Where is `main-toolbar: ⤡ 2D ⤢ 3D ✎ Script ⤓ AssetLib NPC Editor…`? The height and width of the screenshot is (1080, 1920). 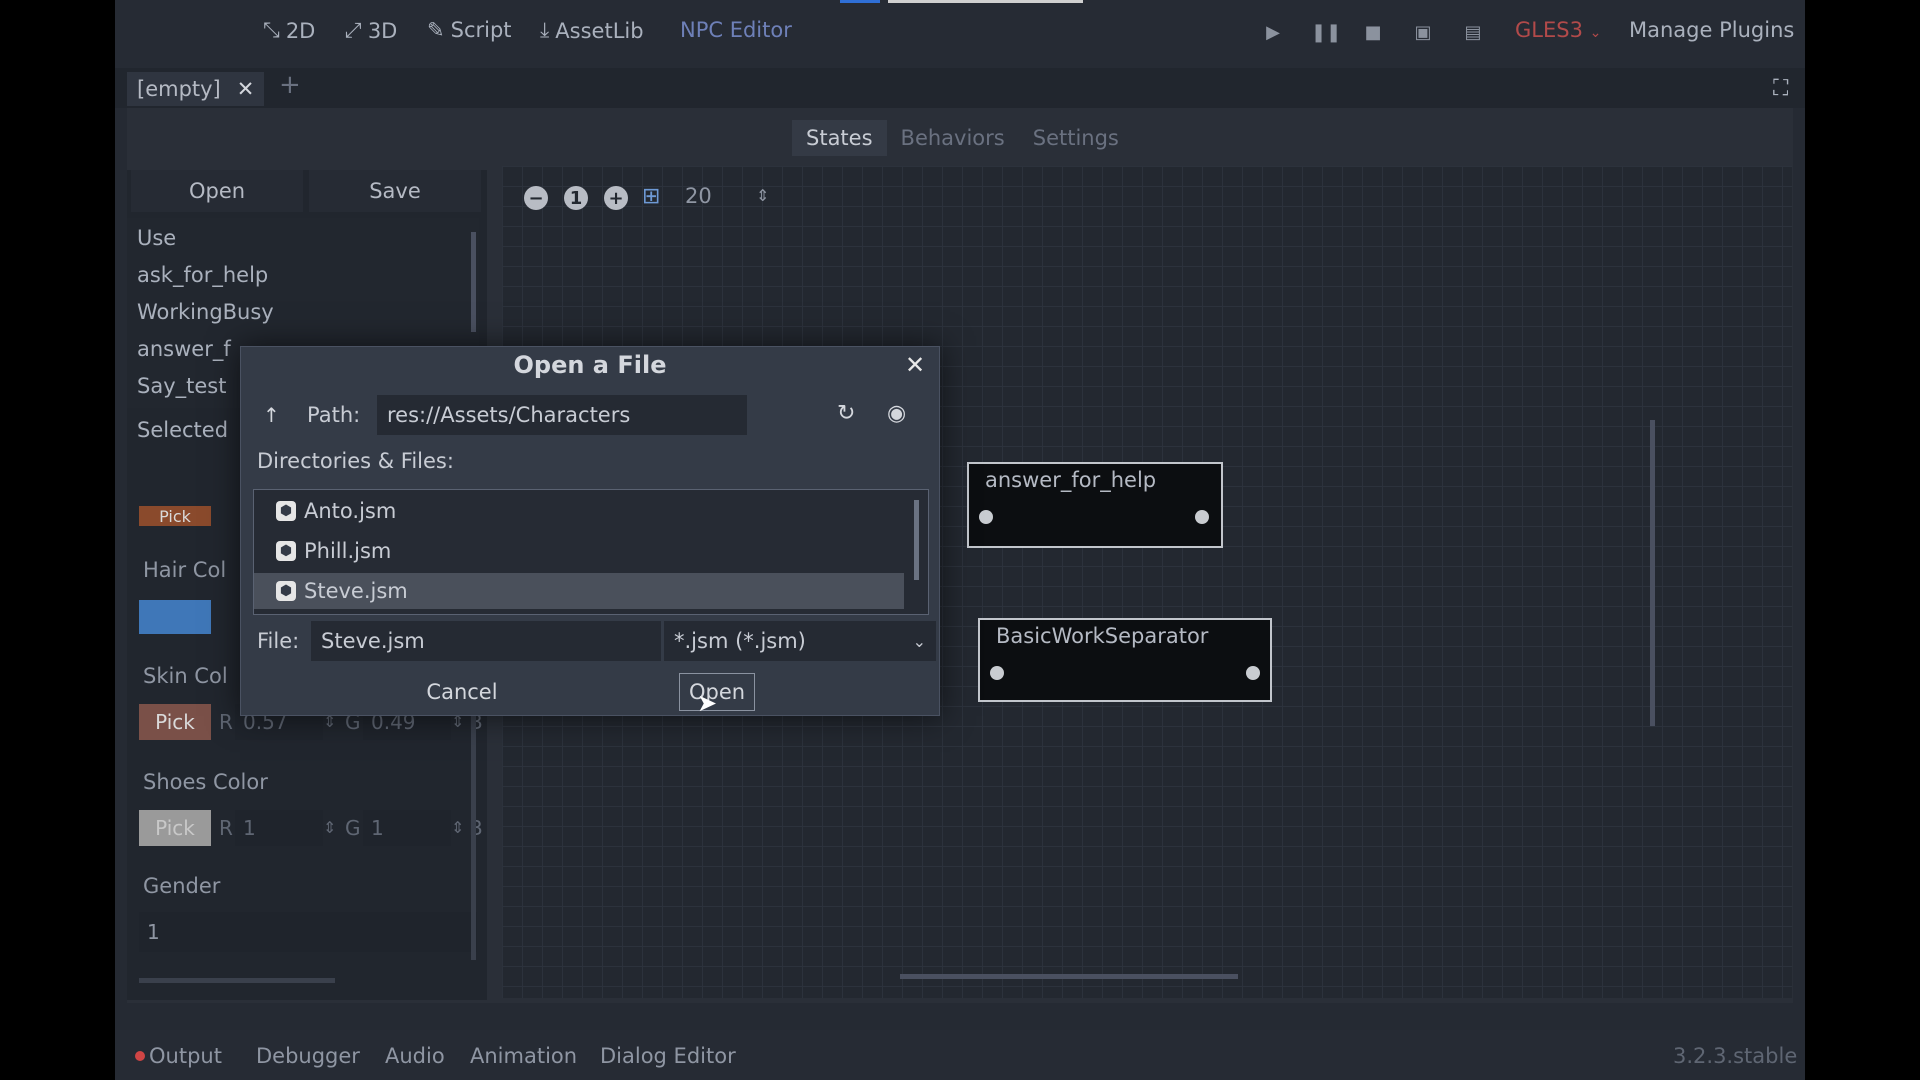
main-toolbar: ⤡ 2D ⤢ 3D ✎ Script ⤓ AssetLib NPC Editor… is located at coordinates (960, 34).